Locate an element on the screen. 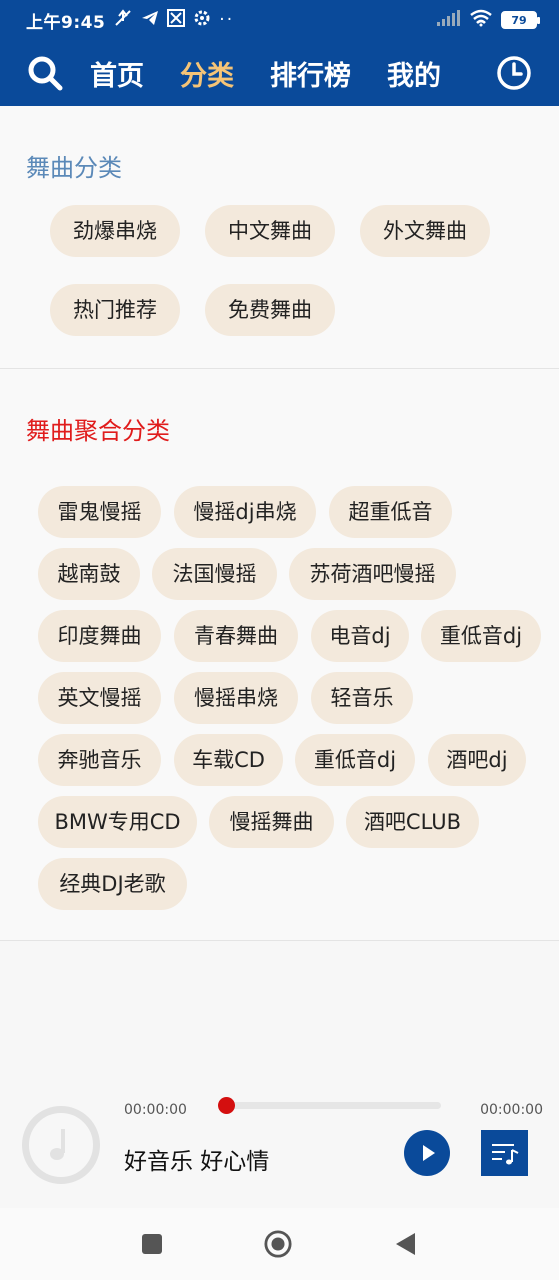 The image size is (559, 1280). back-button is located at coordinates (406, 1244).